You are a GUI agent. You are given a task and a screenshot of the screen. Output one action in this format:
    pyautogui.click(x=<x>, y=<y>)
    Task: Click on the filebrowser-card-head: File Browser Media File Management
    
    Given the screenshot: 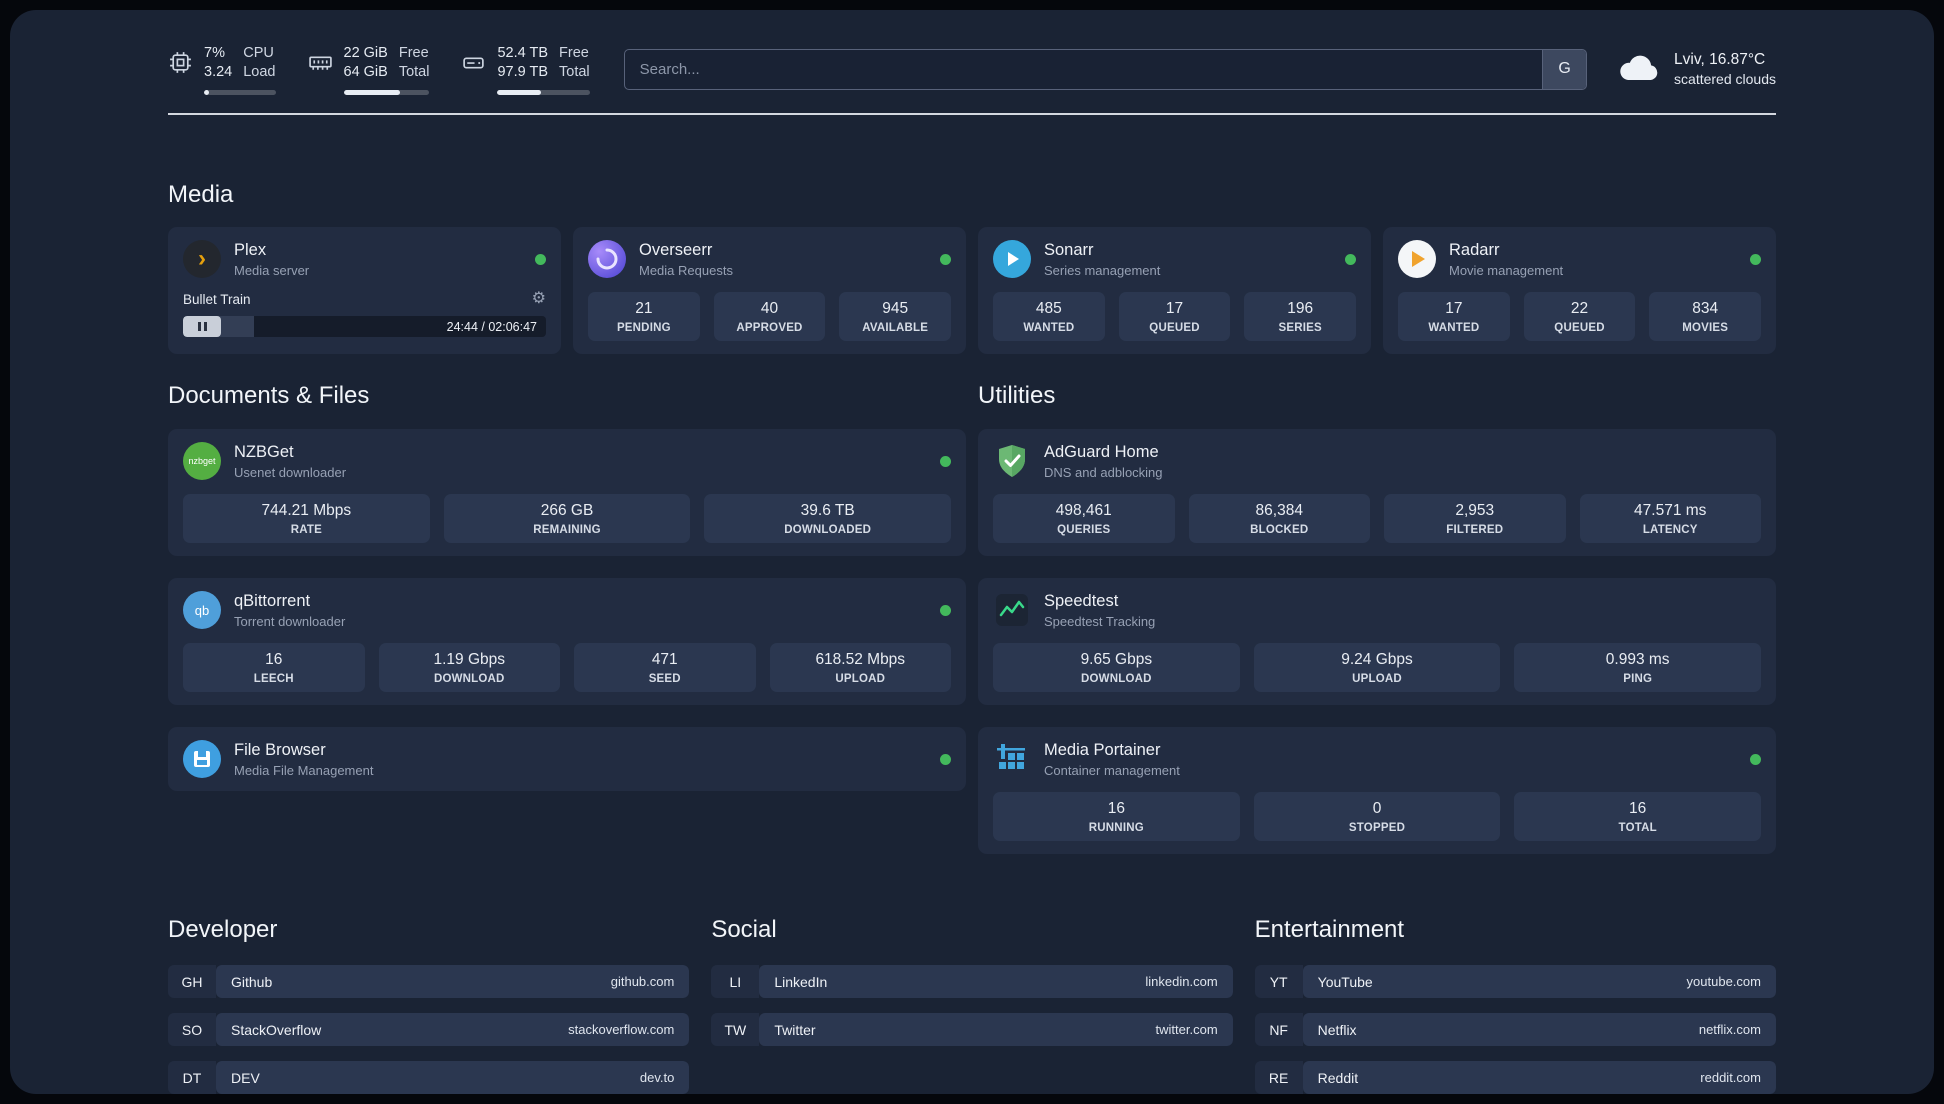 What is the action you would take?
    pyautogui.click(x=567, y=759)
    